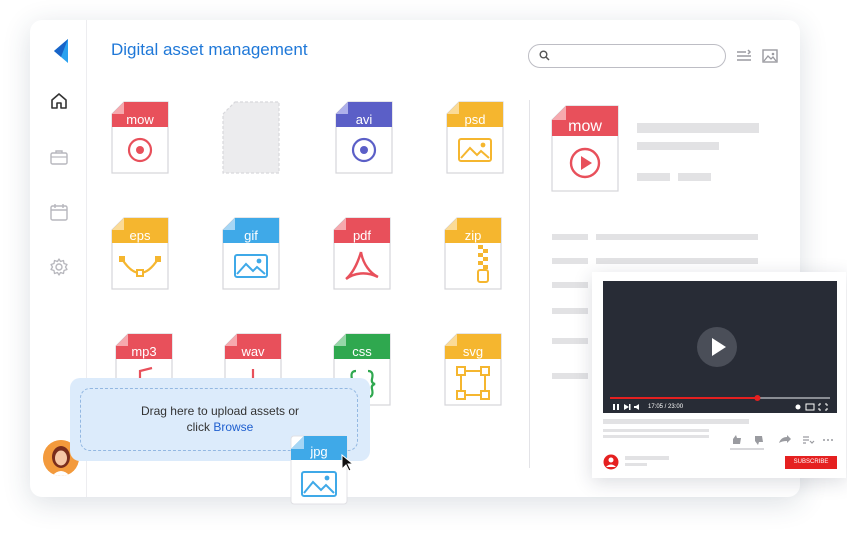 The width and height of the screenshot is (847, 537). I want to click on subscribe-button: SUBSCRIBE, so click(811, 462).